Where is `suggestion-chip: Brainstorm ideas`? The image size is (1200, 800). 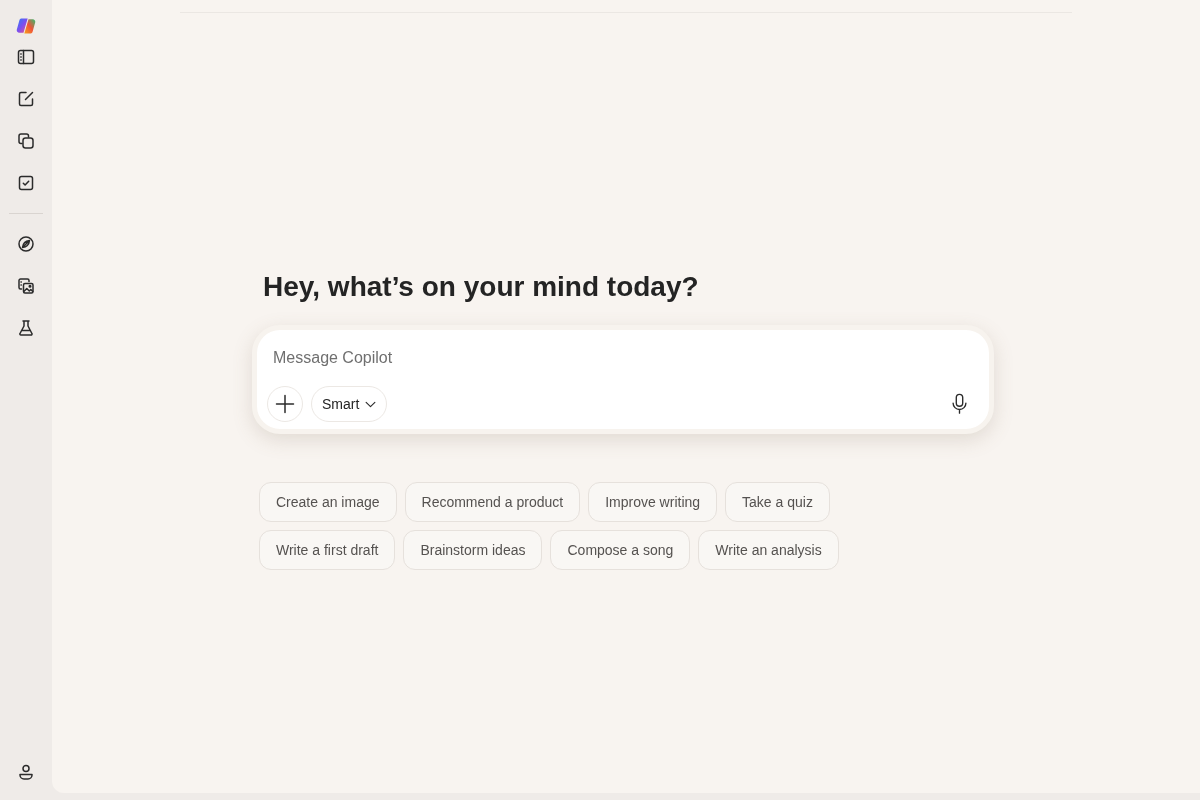
suggestion-chip: Brainstorm ideas is located at coordinates (473, 550).